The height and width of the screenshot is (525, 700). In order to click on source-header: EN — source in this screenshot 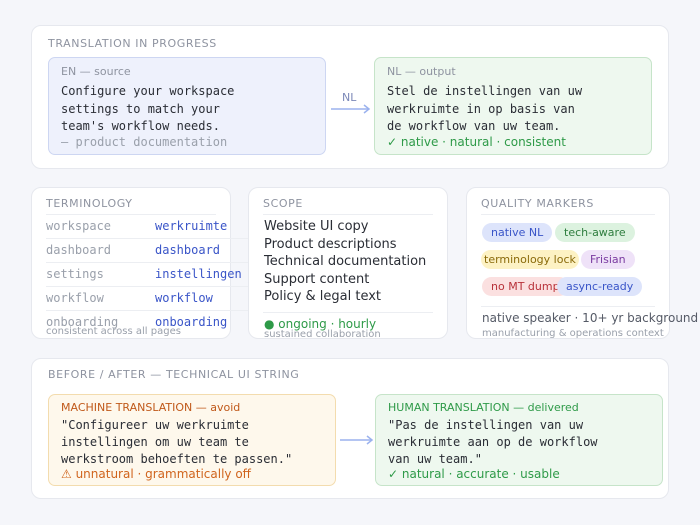, I will do `click(96, 71)`.